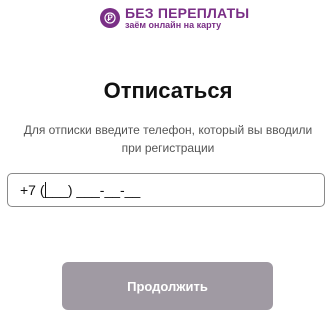 The height and width of the screenshot is (320, 336). I want to click on phone-mask: ___) ___-__-__, so click(92, 190).